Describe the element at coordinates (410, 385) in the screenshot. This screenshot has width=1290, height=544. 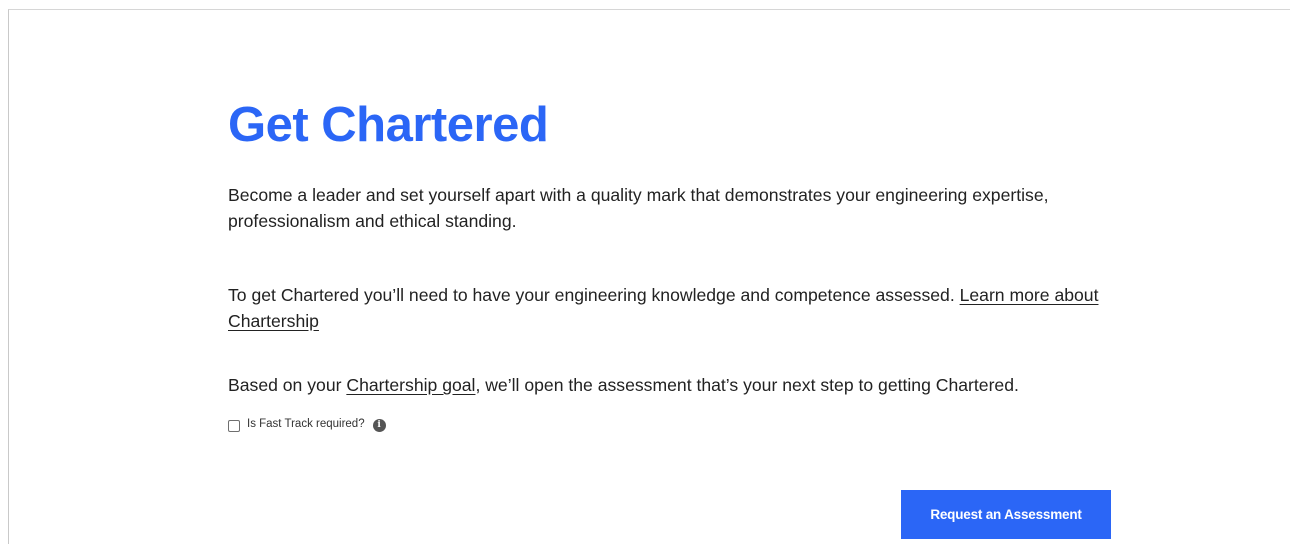
I see `chartership-goal-link: Chartership goal` at that location.